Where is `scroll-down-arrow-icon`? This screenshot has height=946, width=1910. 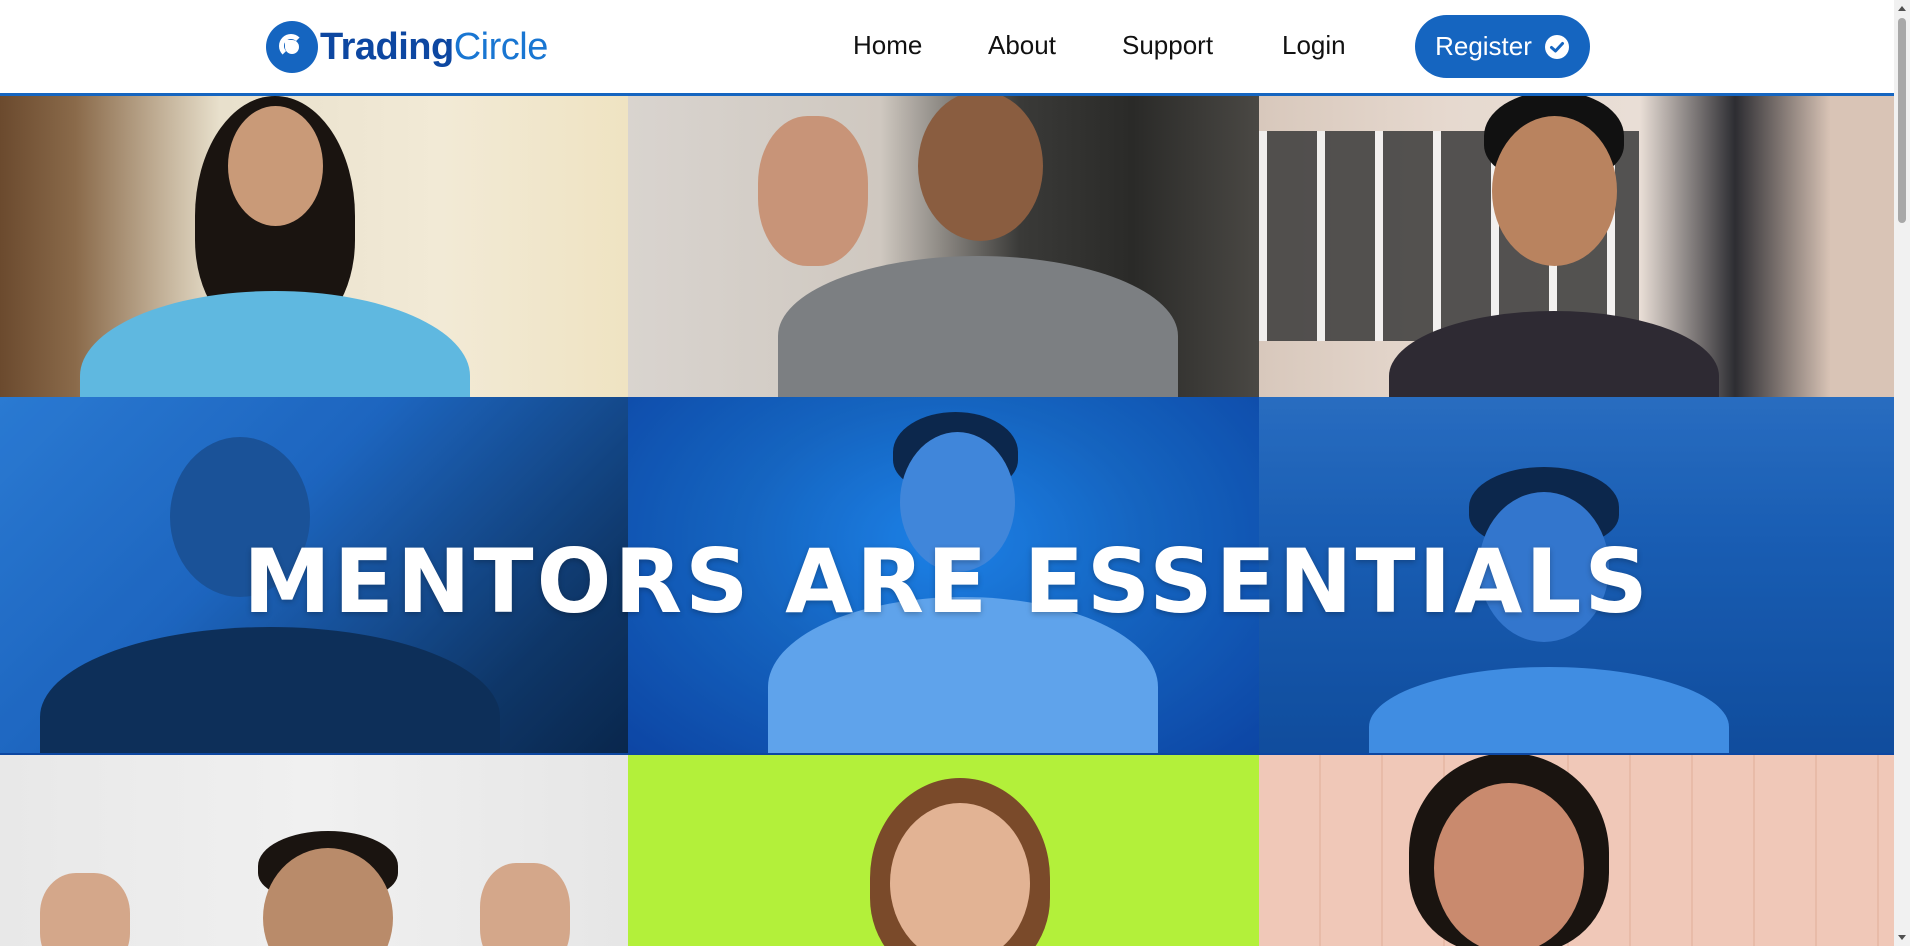
scroll-down-arrow-icon is located at coordinates (1902, 938).